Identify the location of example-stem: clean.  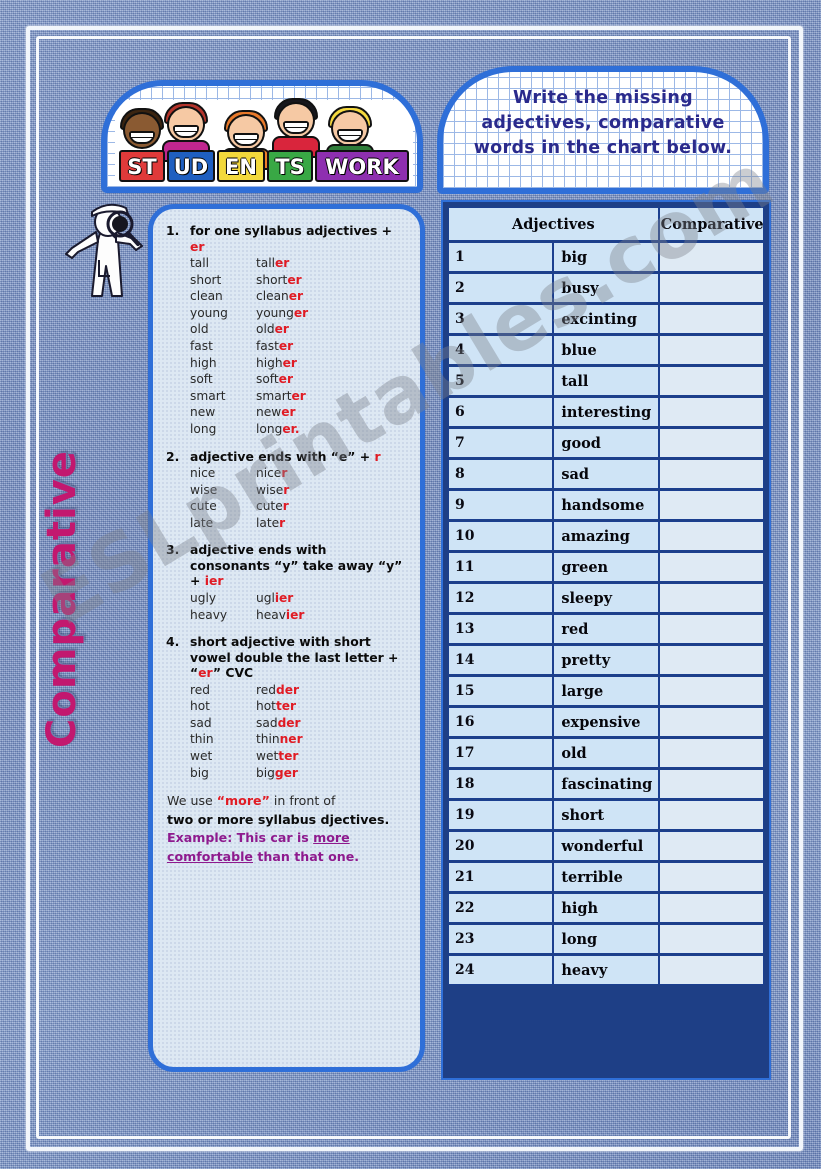
(272, 296).